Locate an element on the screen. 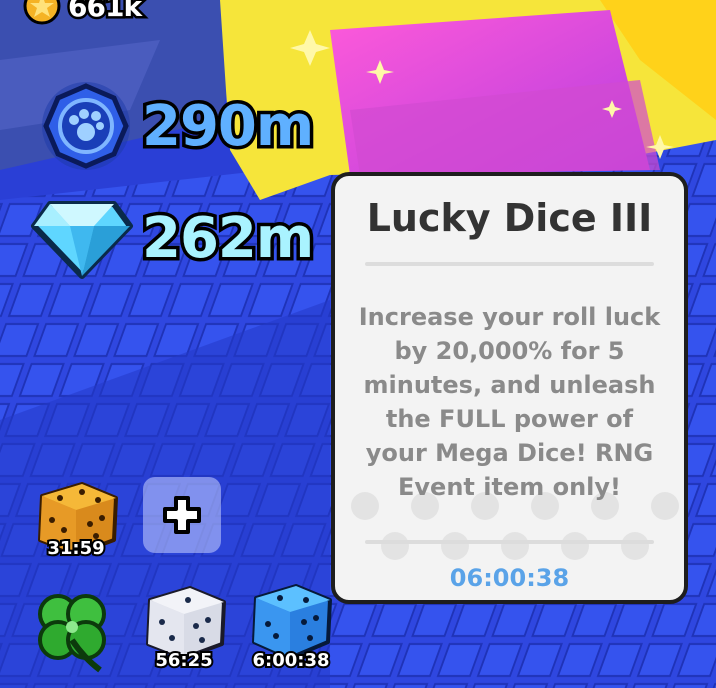 The height and width of the screenshot is (688, 716). top-currency-amount: 661k is located at coordinates (104, 12).